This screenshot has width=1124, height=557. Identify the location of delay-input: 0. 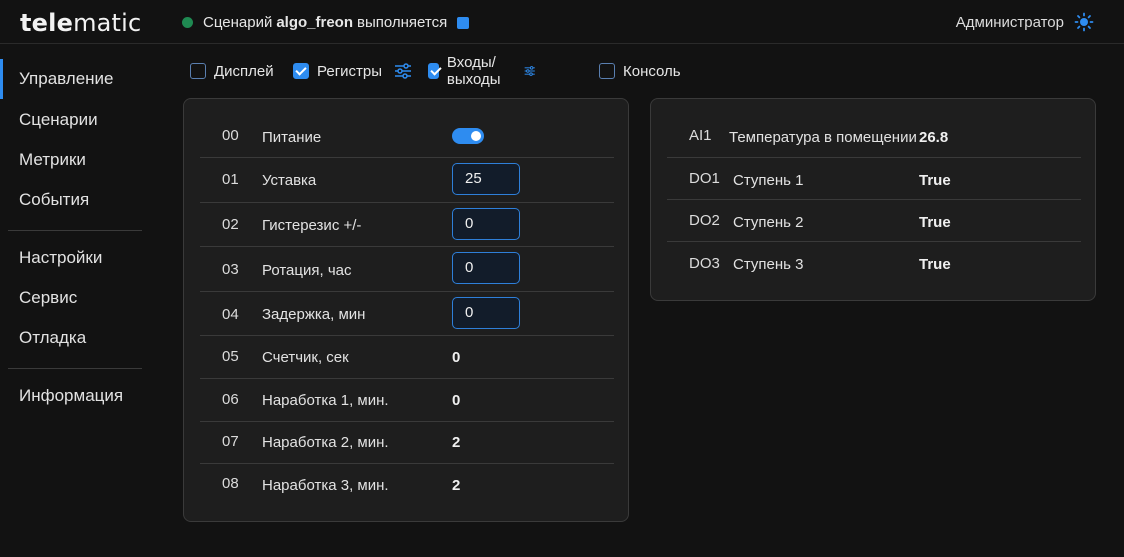
(486, 313).